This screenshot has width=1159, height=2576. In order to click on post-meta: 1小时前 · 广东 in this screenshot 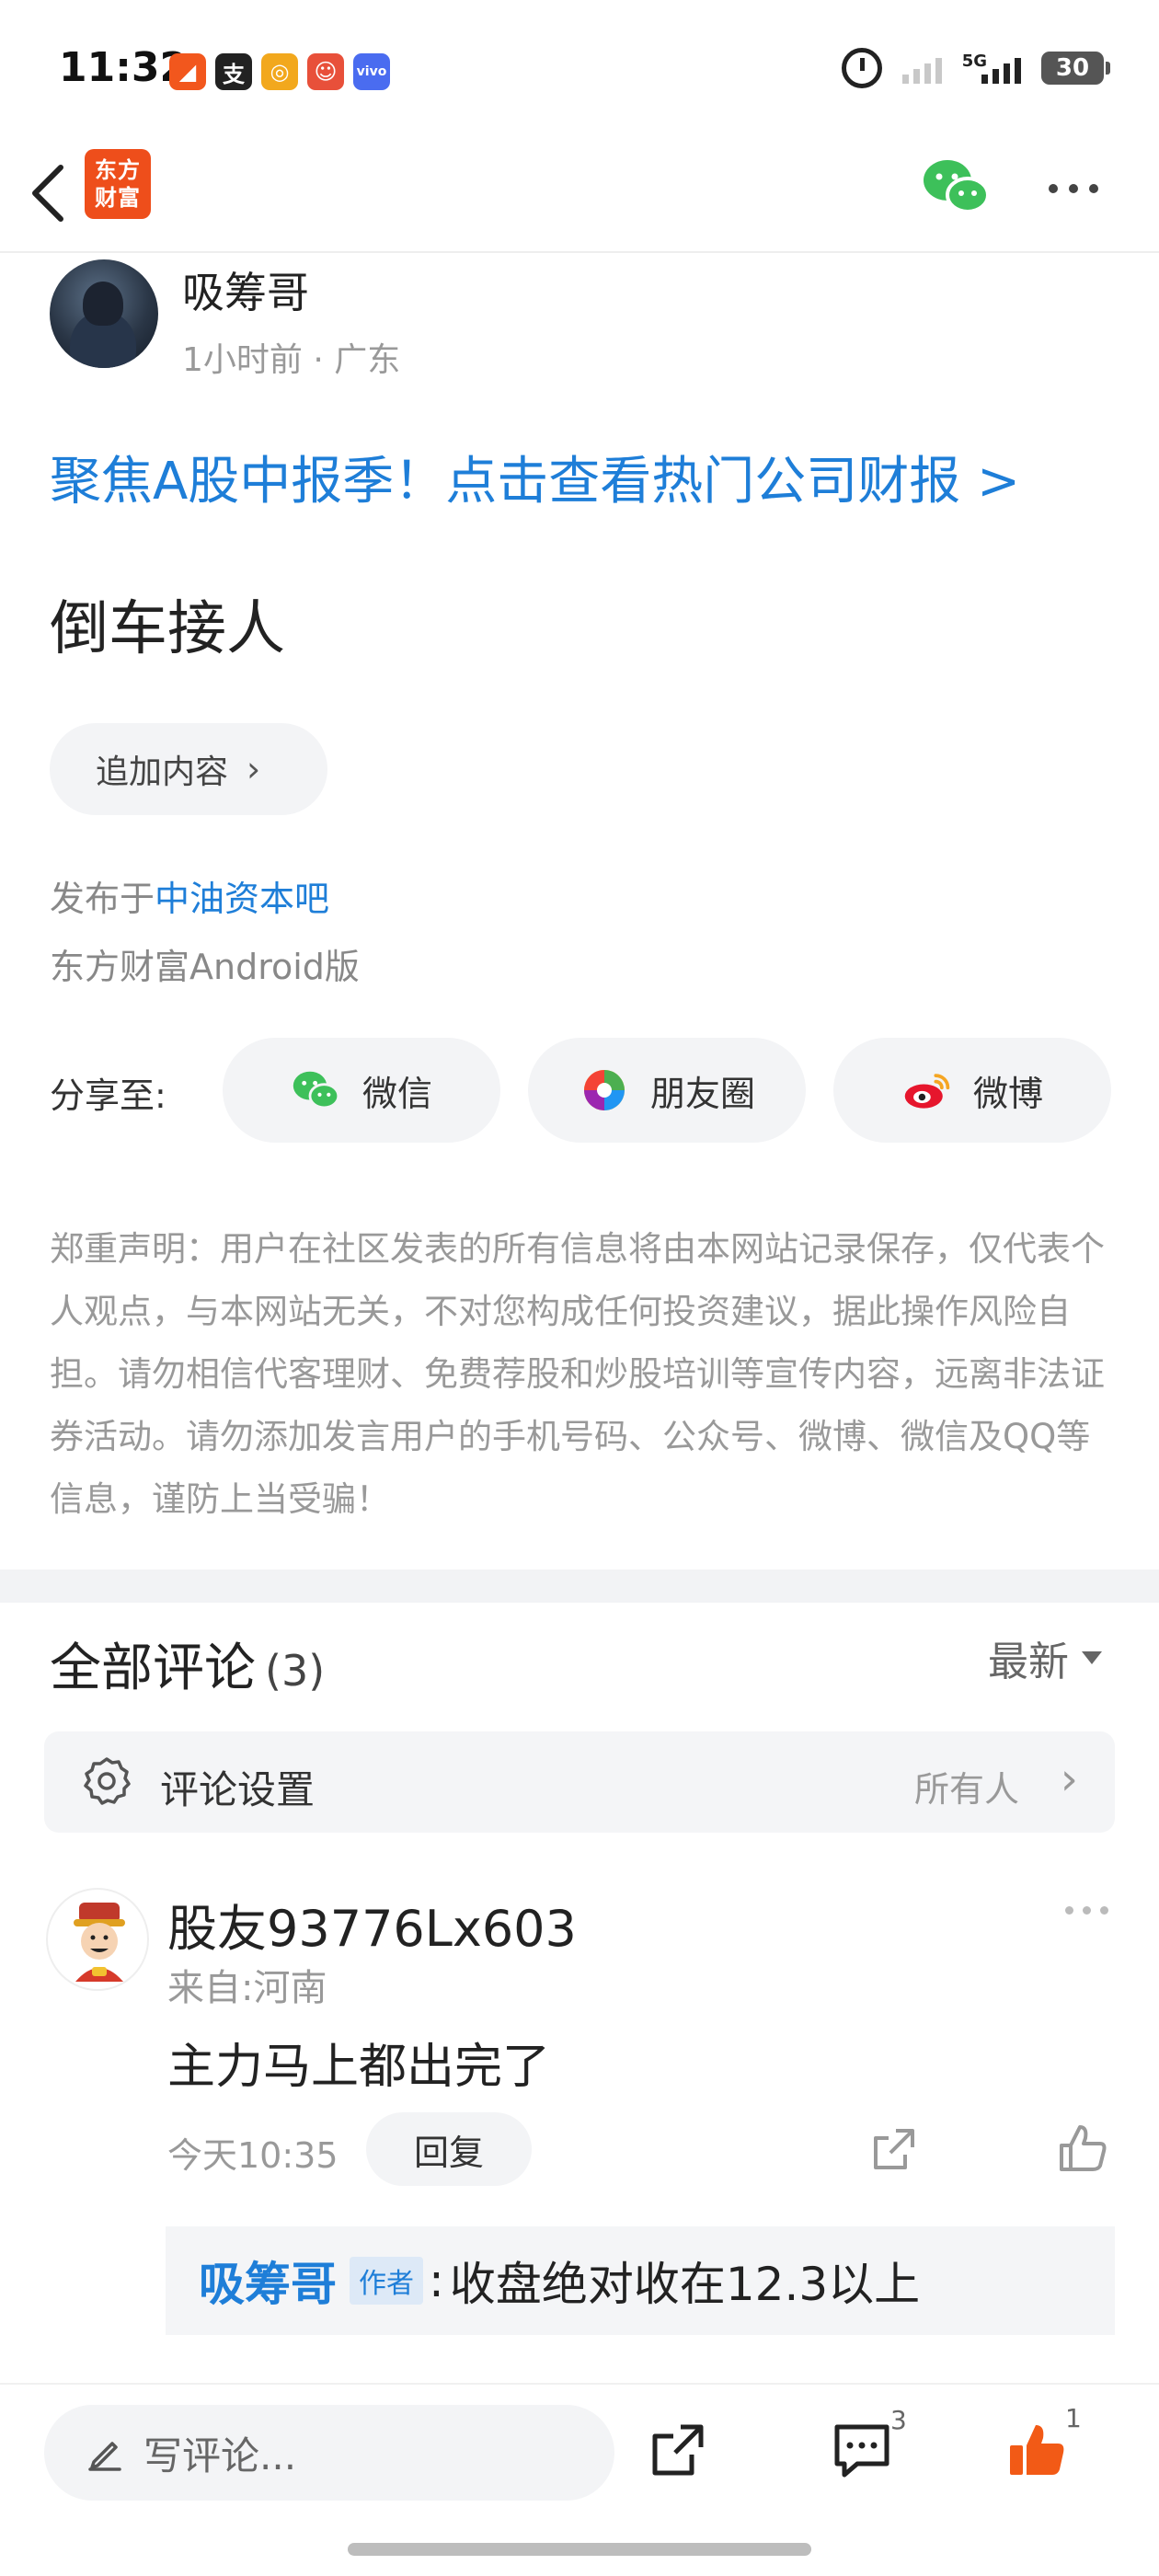, I will do `click(291, 360)`.